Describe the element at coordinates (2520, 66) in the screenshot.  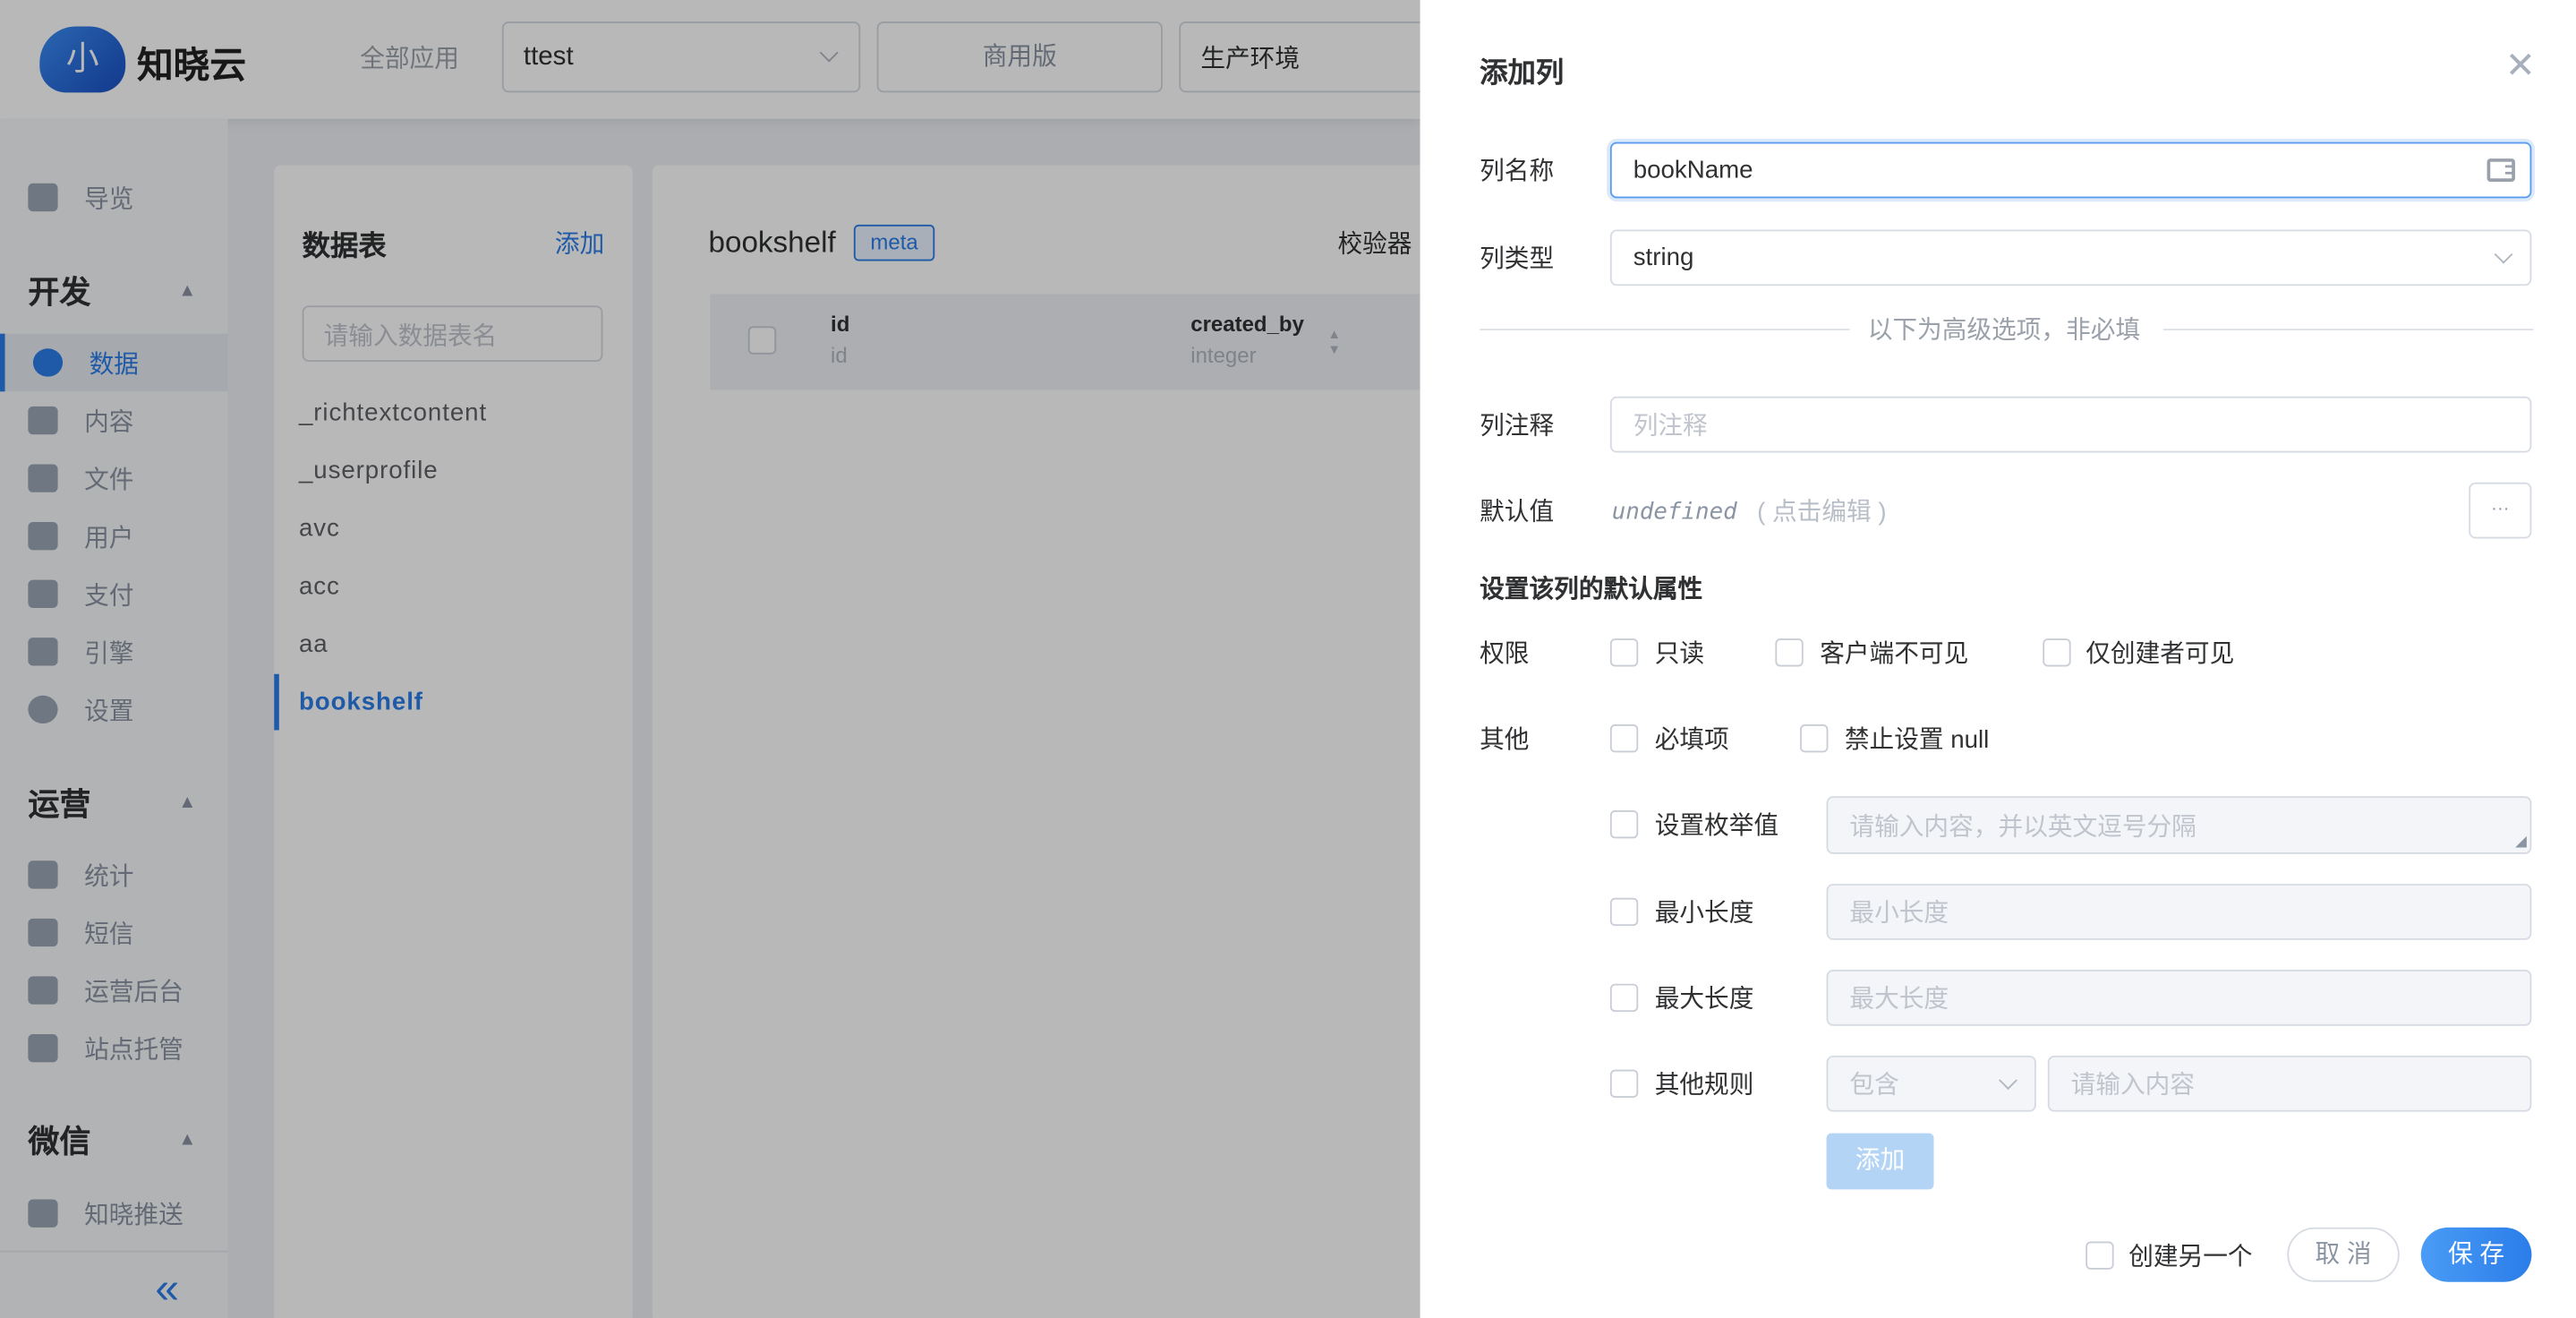
I see `close-icon: ✕` at that location.